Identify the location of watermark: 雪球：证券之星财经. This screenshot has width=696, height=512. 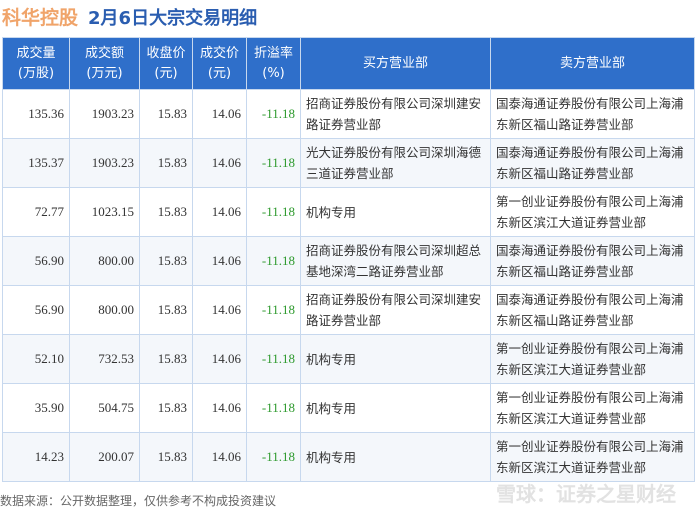
(586, 494).